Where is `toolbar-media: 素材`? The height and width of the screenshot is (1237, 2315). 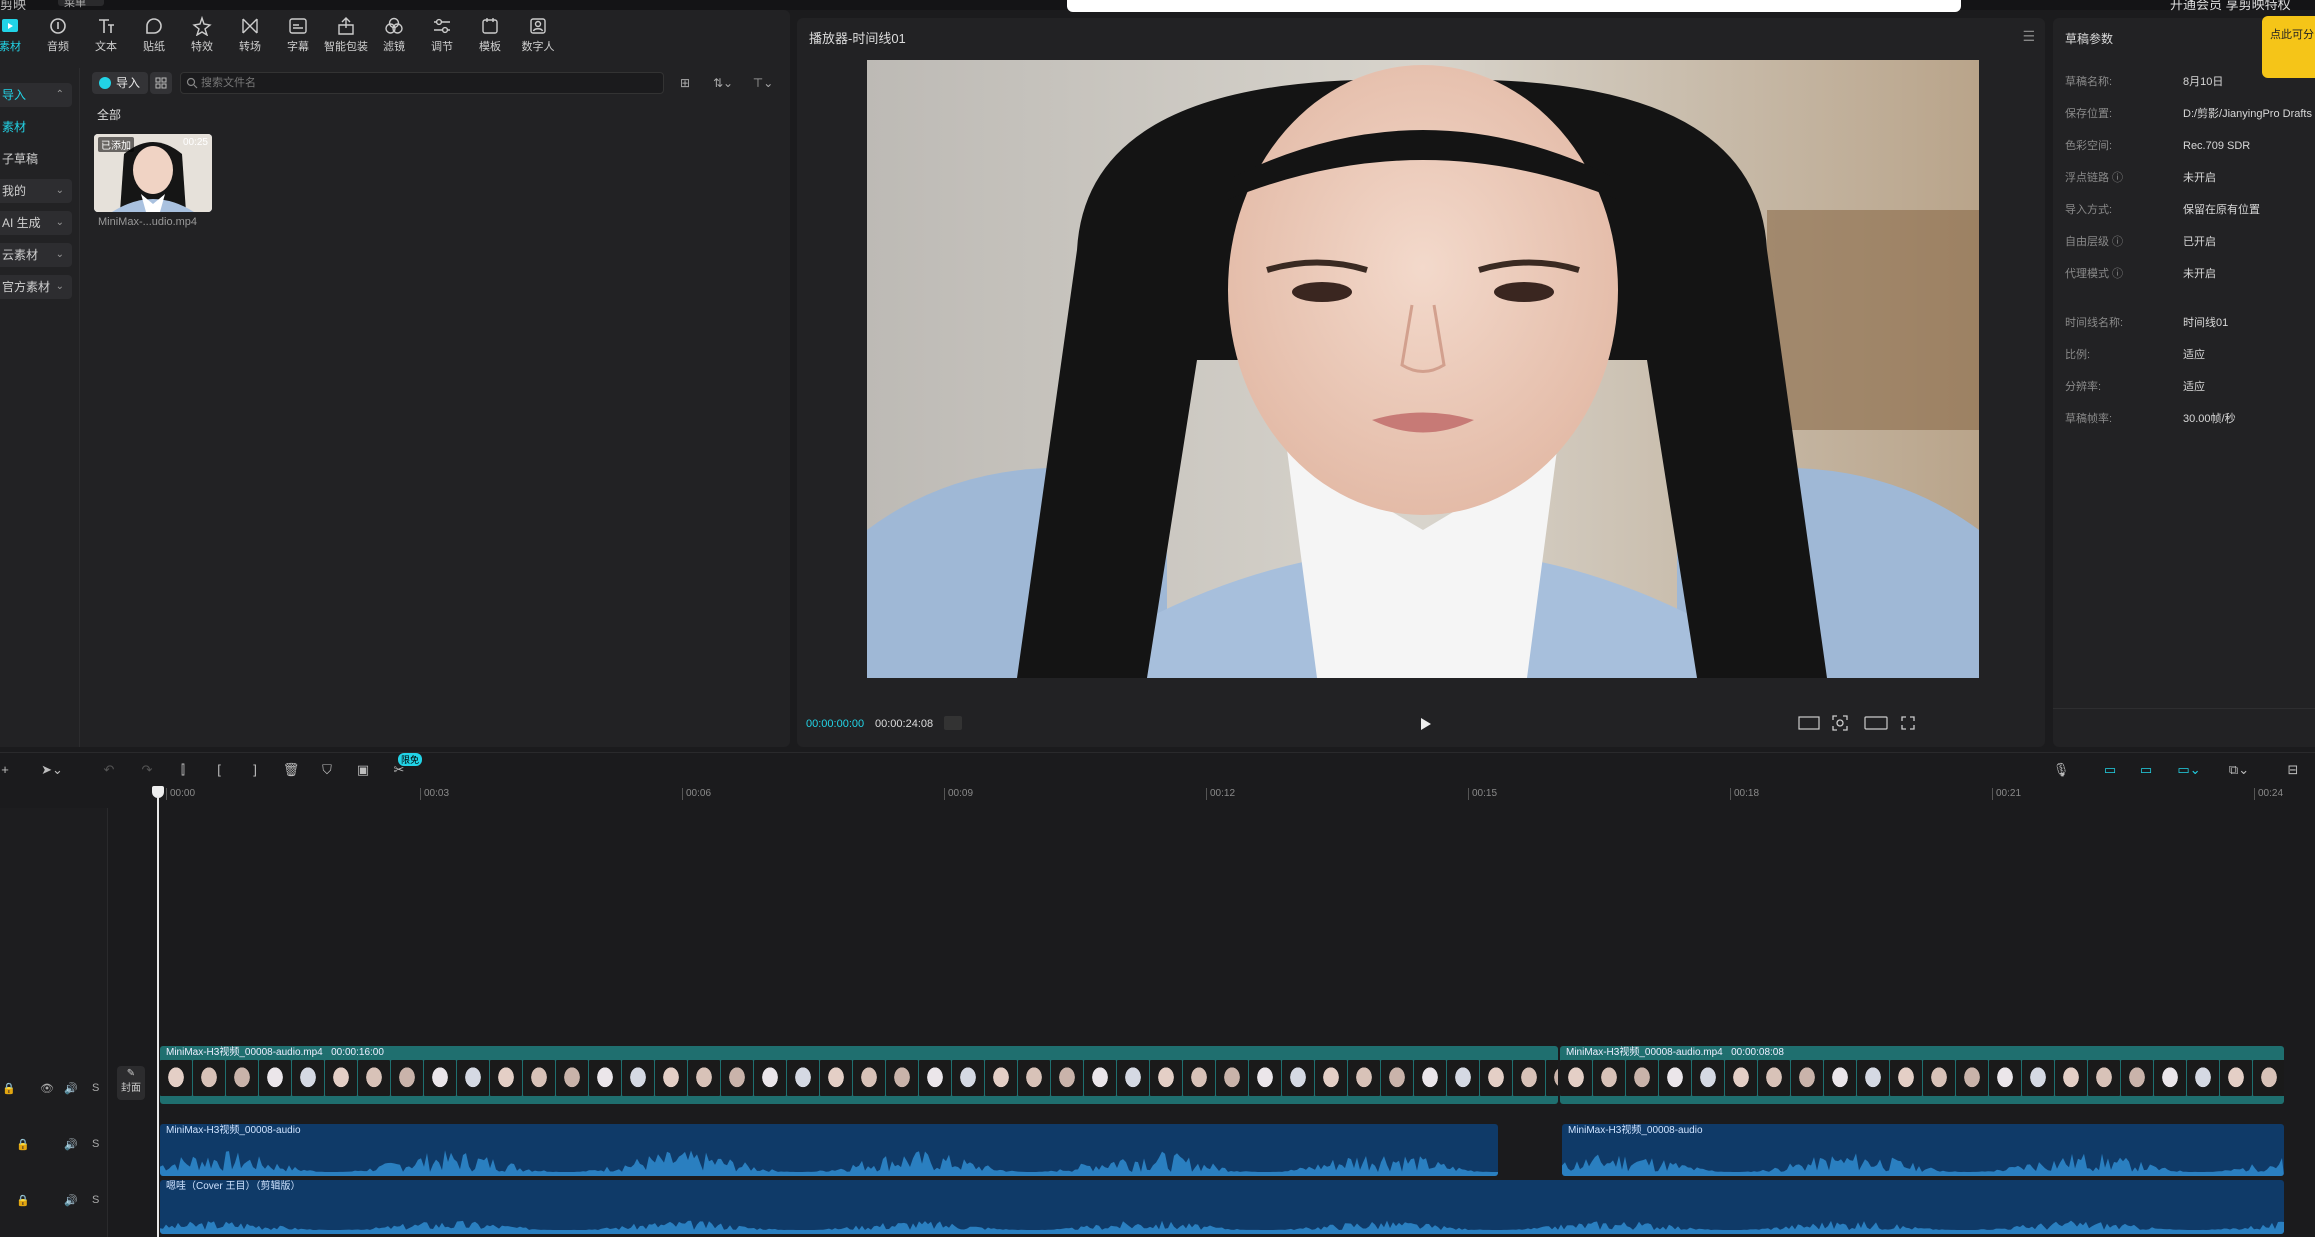 toolbar-media: 素材 is located at coordinates (17, 37).